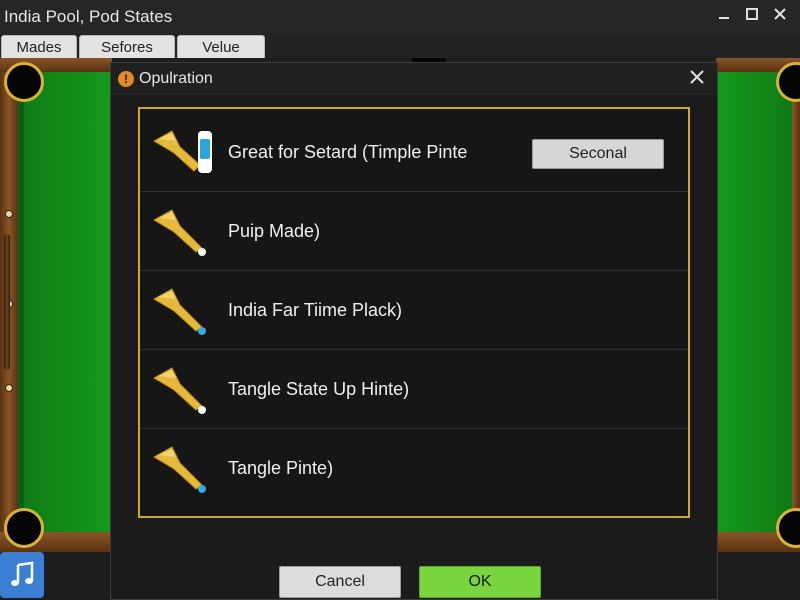 Image resolution: width=800 pixels, height=600 pixels. I want to click on dialog-close-icon, so click(697, 78).